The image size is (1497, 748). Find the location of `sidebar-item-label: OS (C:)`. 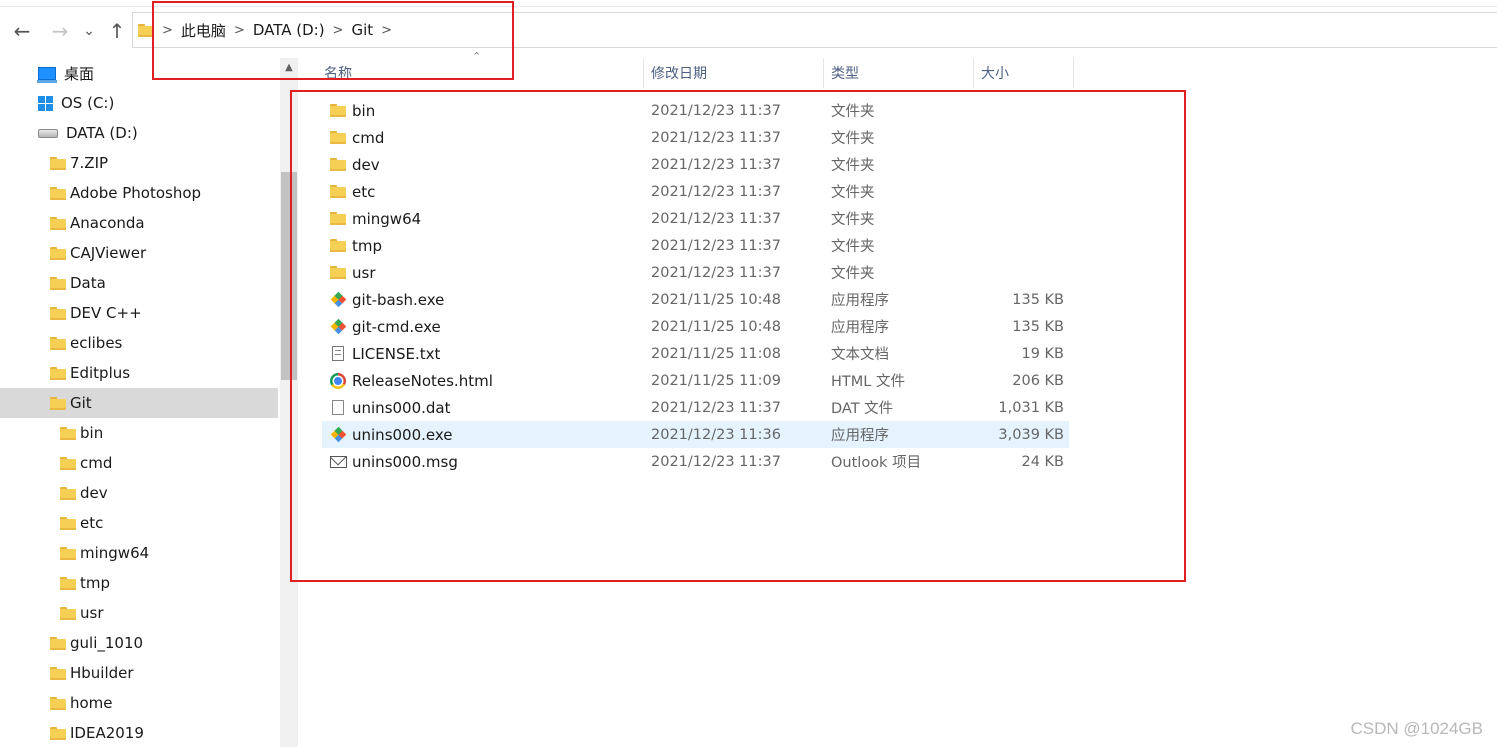

sidebar-item-label: OS (C:) is located at coordinates (88, 103).